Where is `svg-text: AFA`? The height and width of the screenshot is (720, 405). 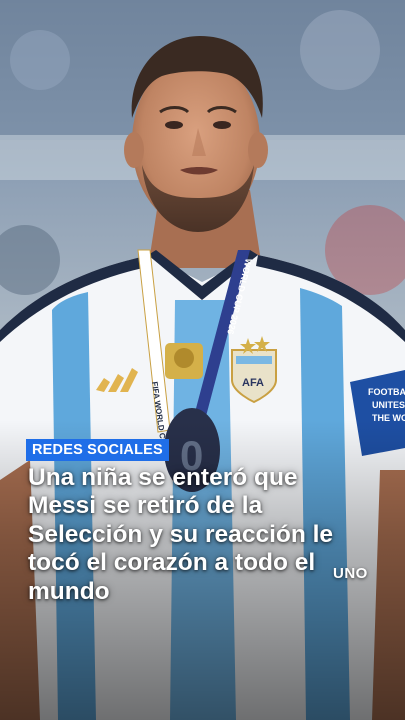 svg-text: AFA is located at coordinates (253, 383).